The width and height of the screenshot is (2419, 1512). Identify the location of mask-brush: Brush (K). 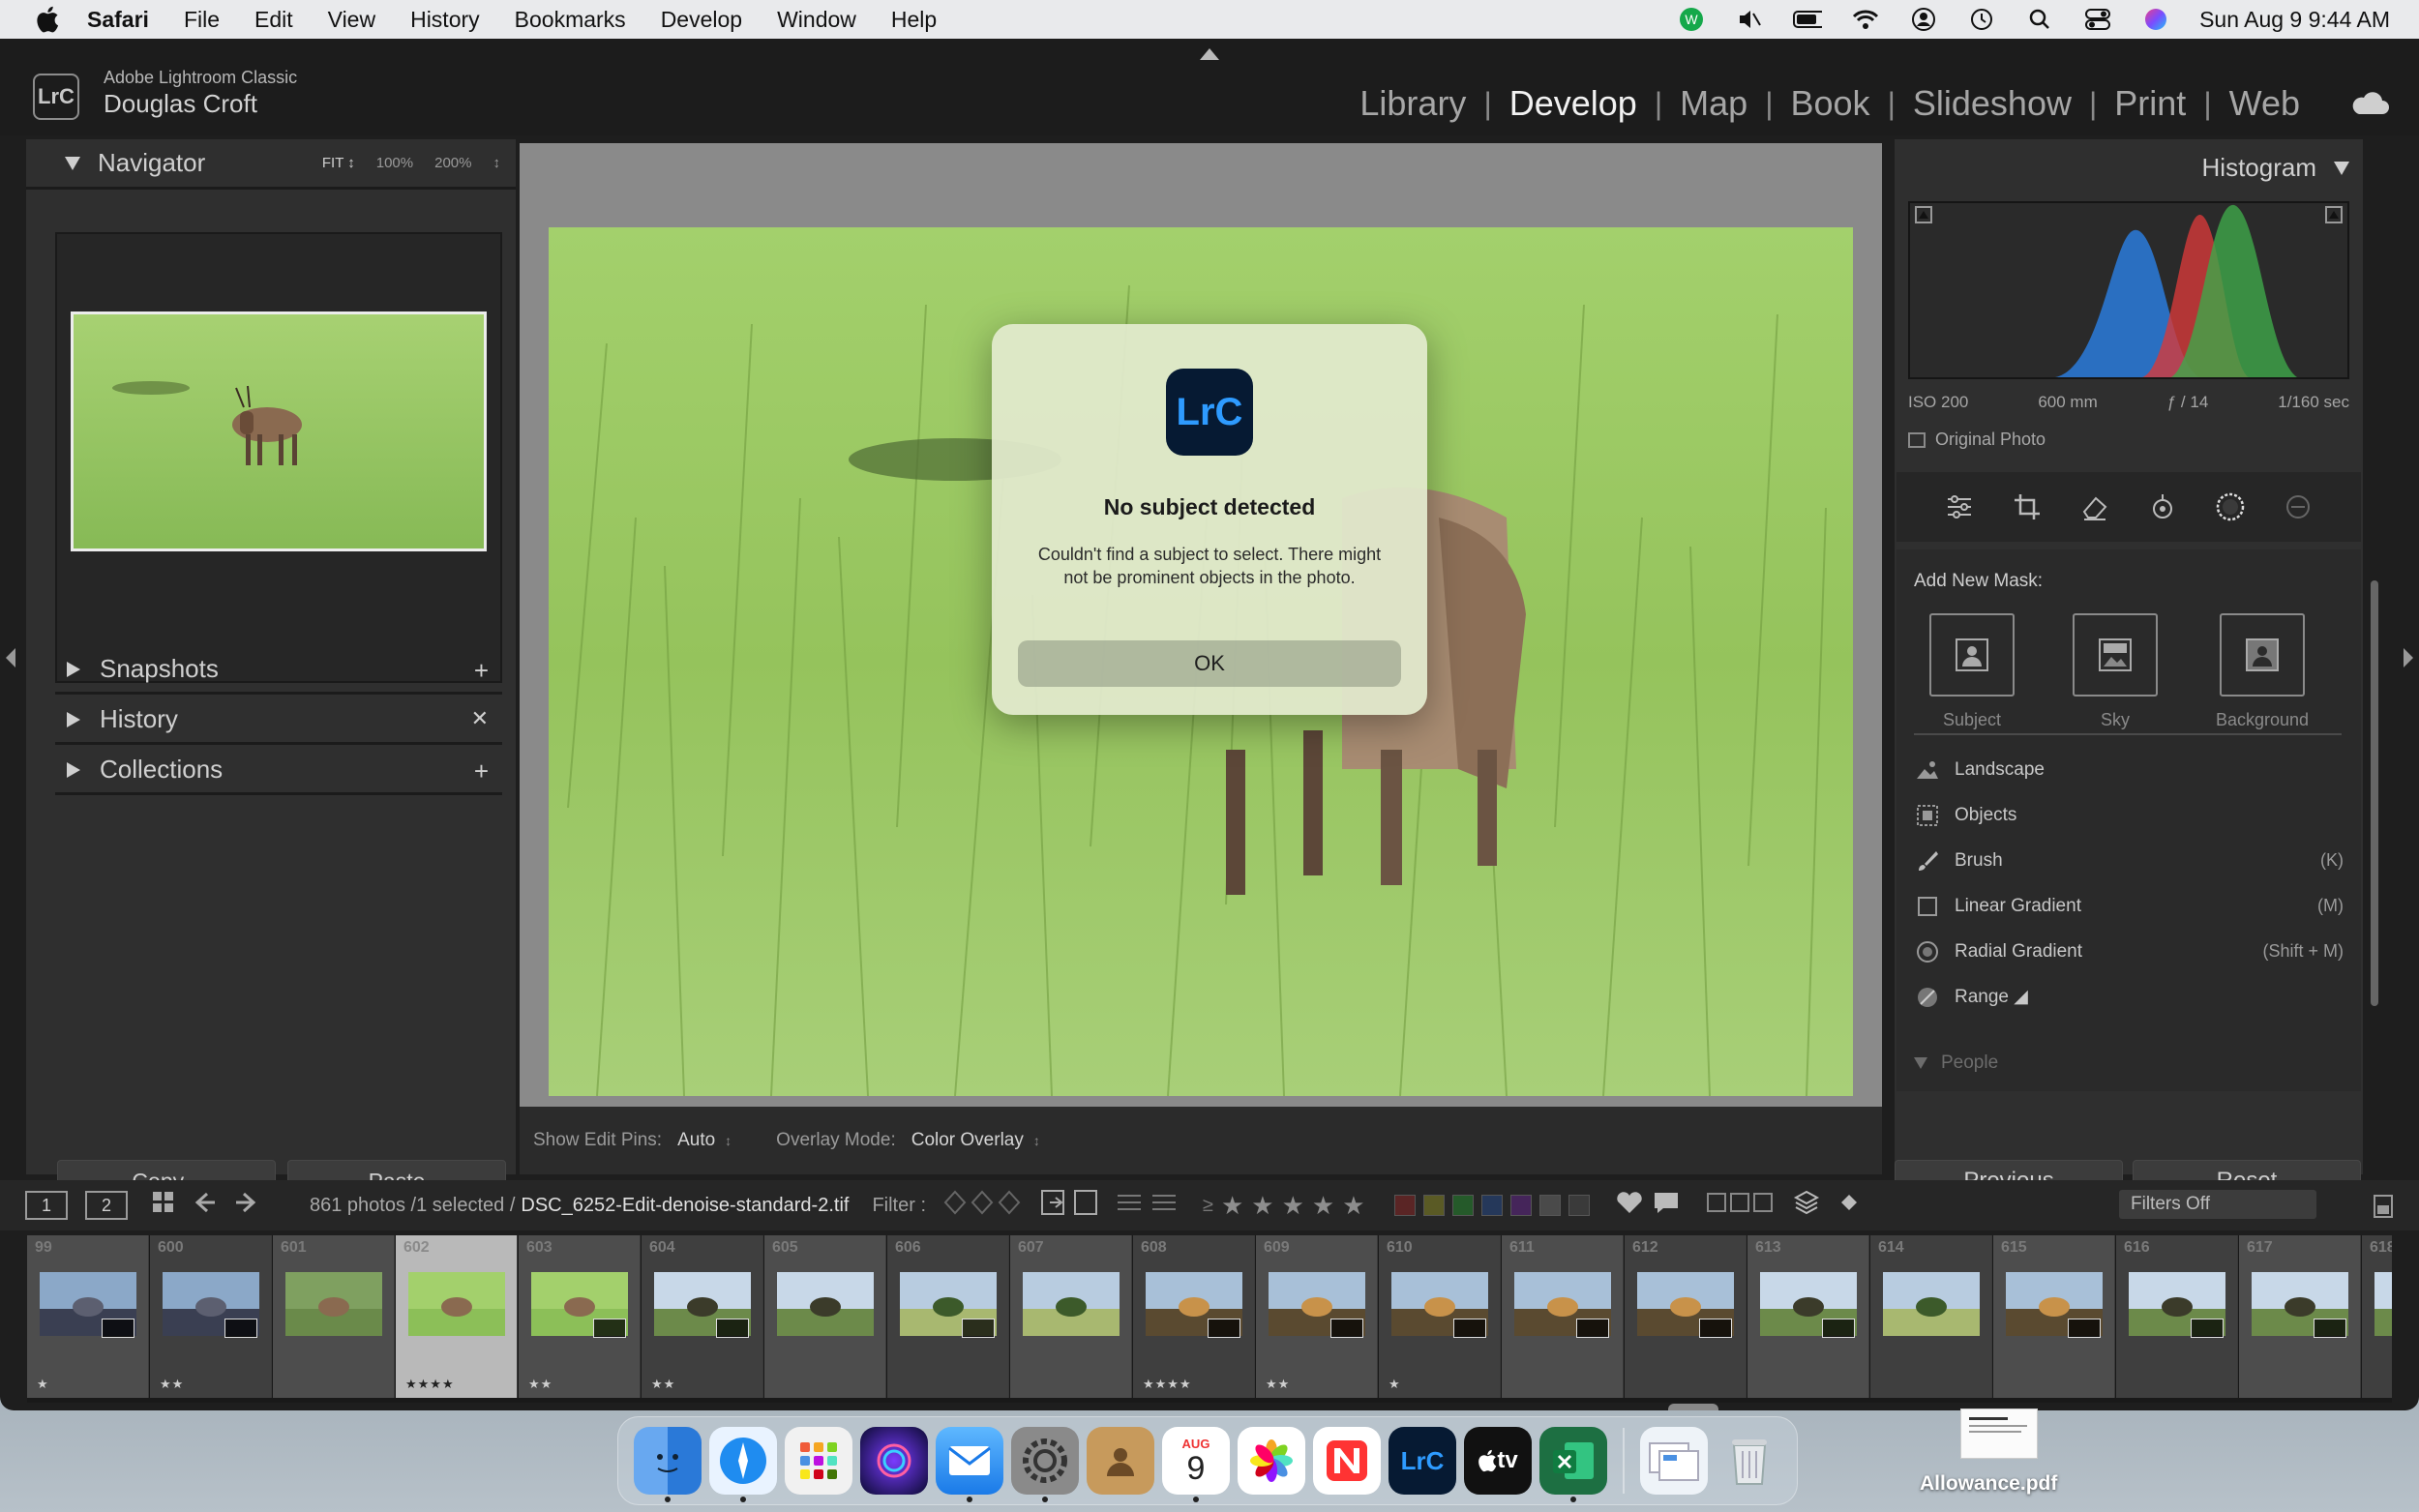
(2129, 861).